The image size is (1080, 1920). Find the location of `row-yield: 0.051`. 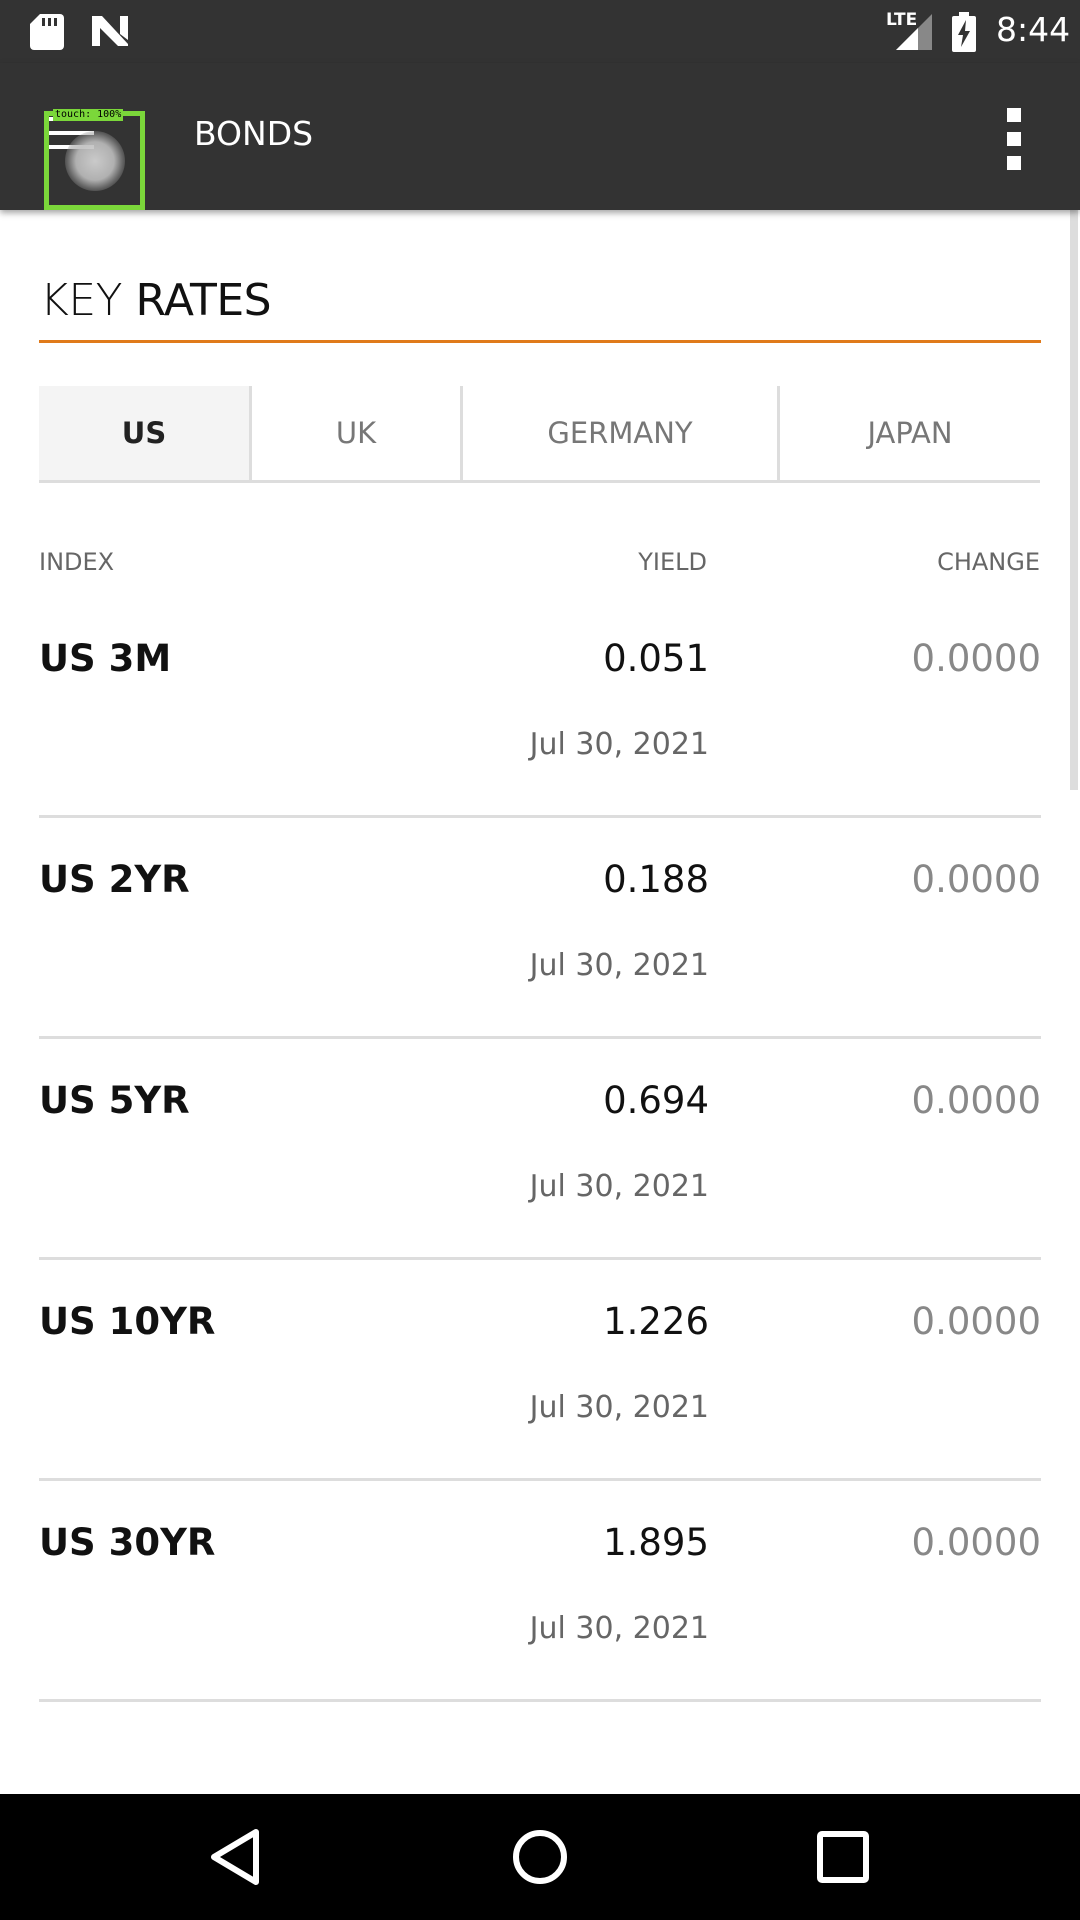

row-yield: 0.051 is located at coordinates (656, 658).